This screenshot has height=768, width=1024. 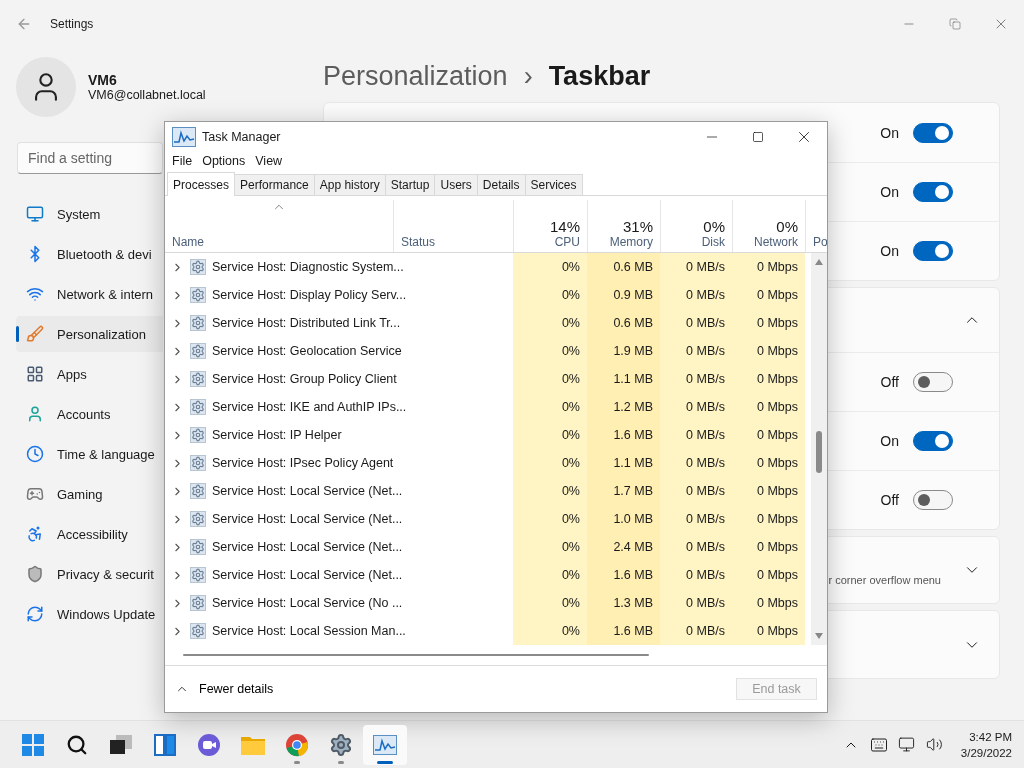 What do you see at coordinates (89, 494) in the screenshot?
I see `nav-item: Gaming` at bounding box center [89, 494].